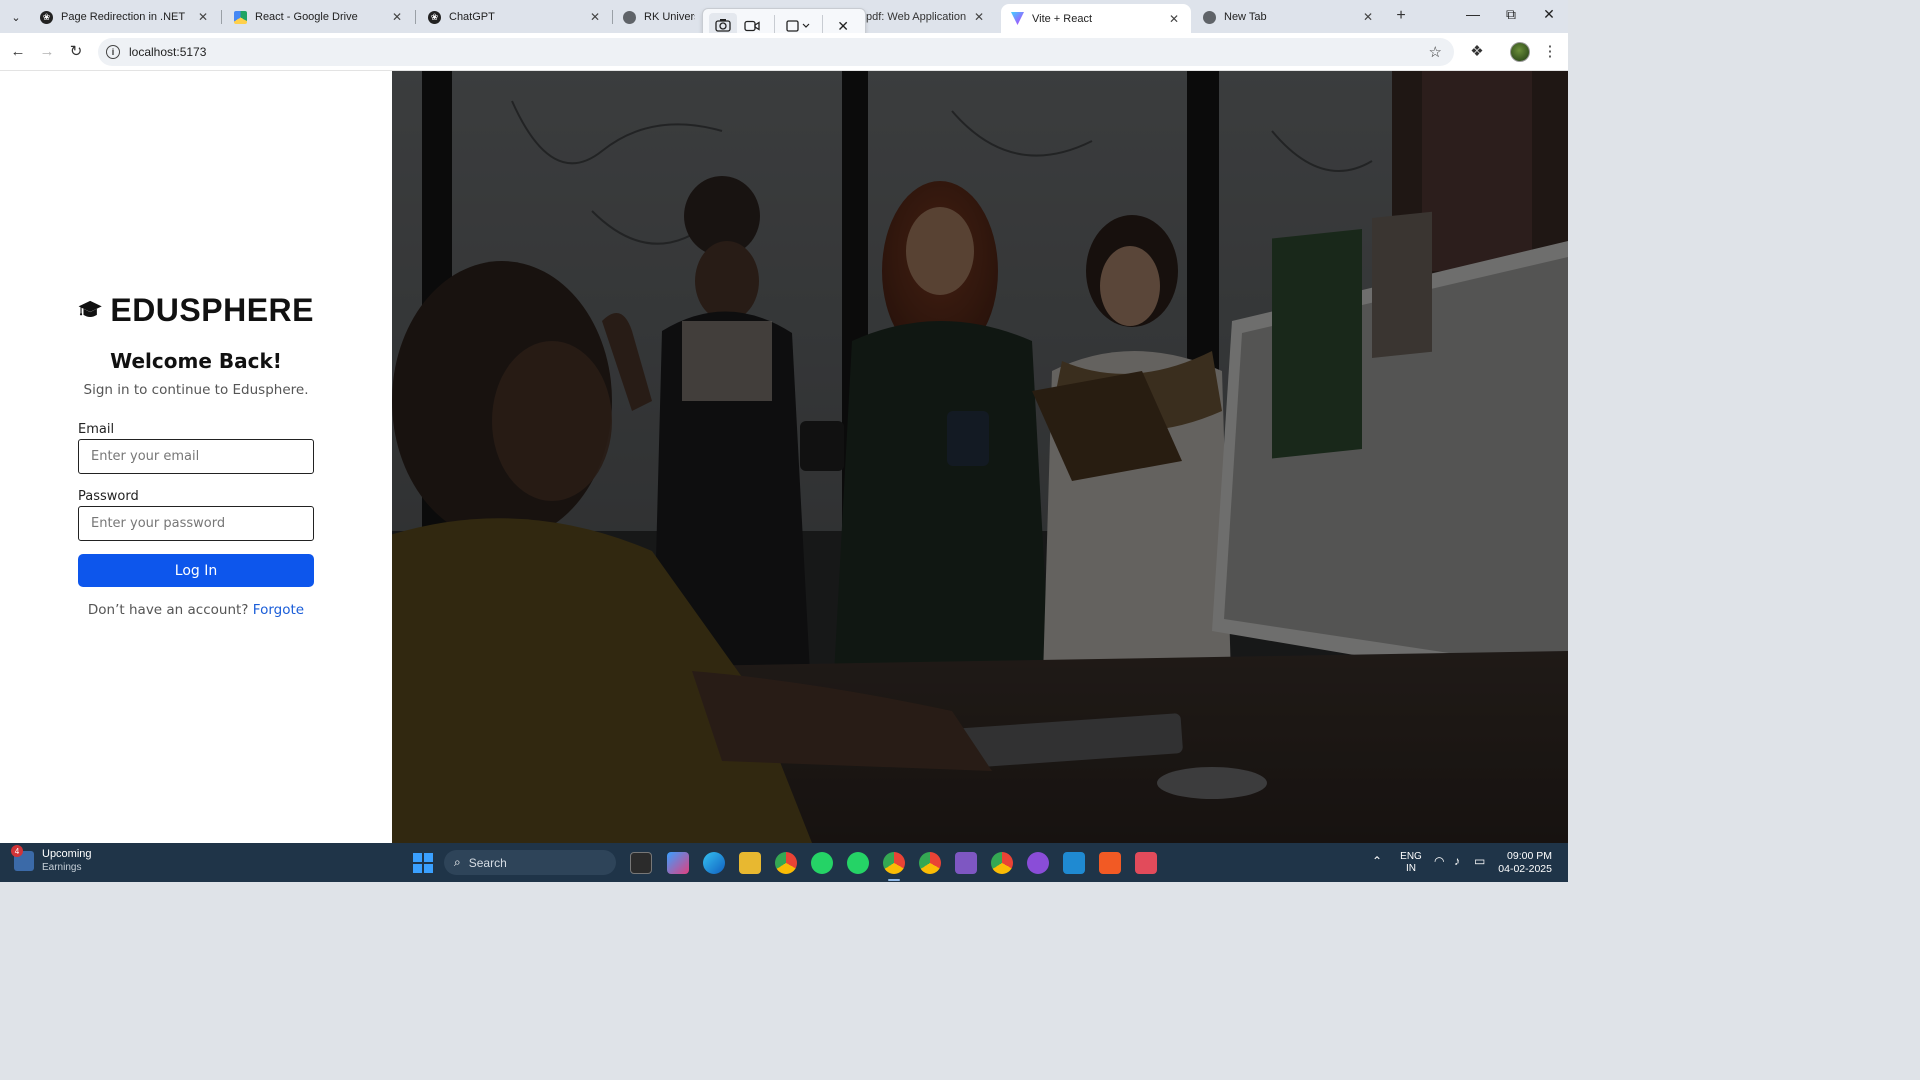 Image resolution: width=1920 pixels, height=1080 pixels. I want to click on github-desktop-icon, so click(1038, 863).